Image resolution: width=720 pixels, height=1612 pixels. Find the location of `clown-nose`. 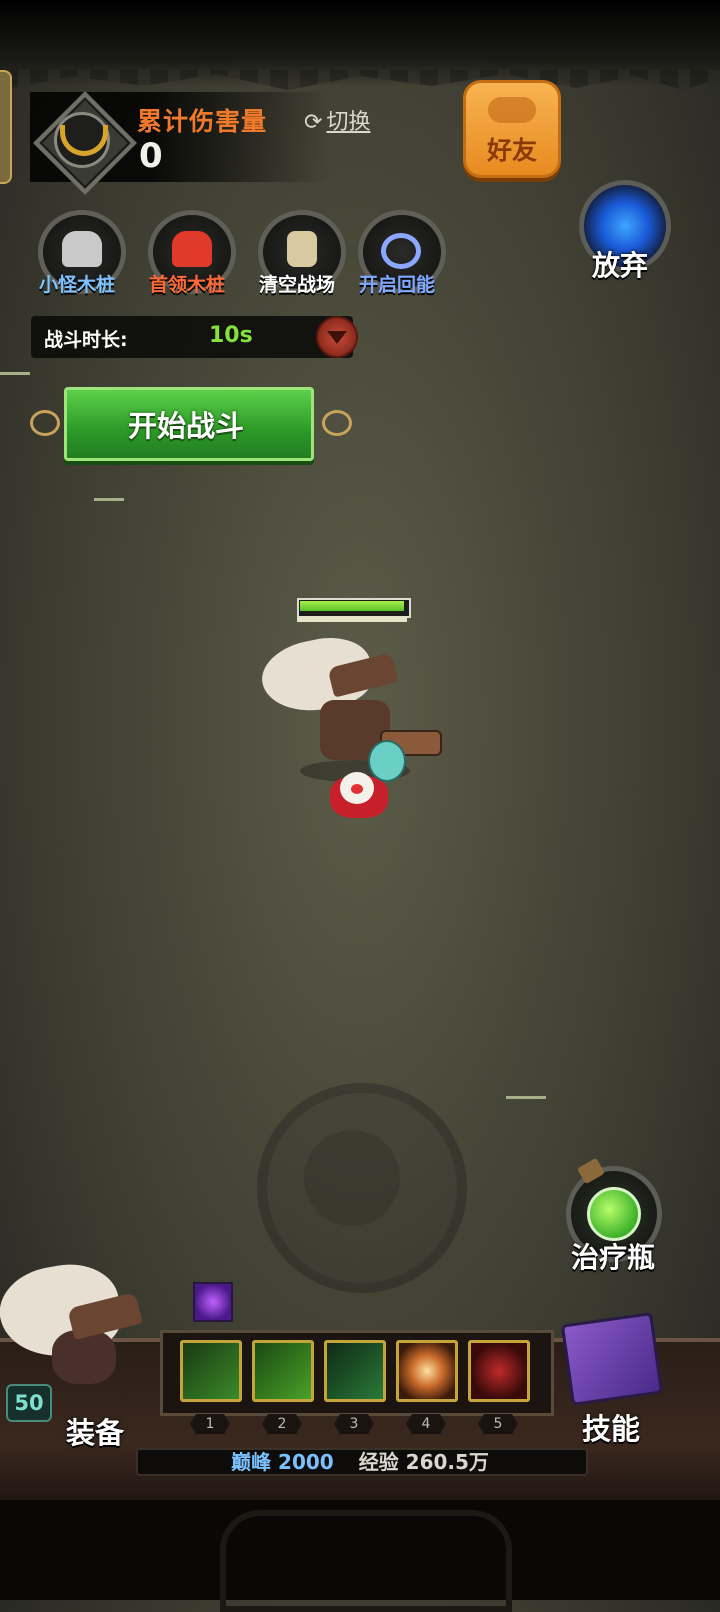

clown-nose is located at coordinates (357, 789).